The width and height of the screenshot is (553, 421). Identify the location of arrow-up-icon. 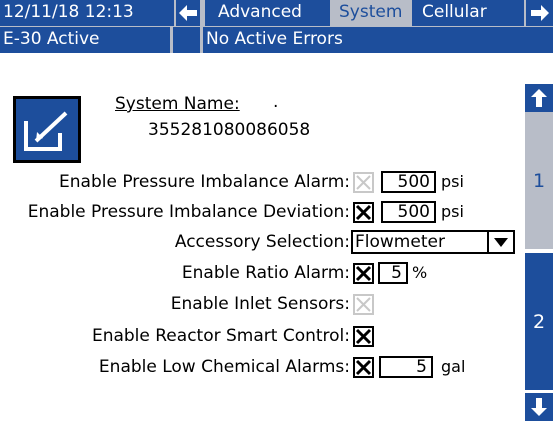
(539, 98).